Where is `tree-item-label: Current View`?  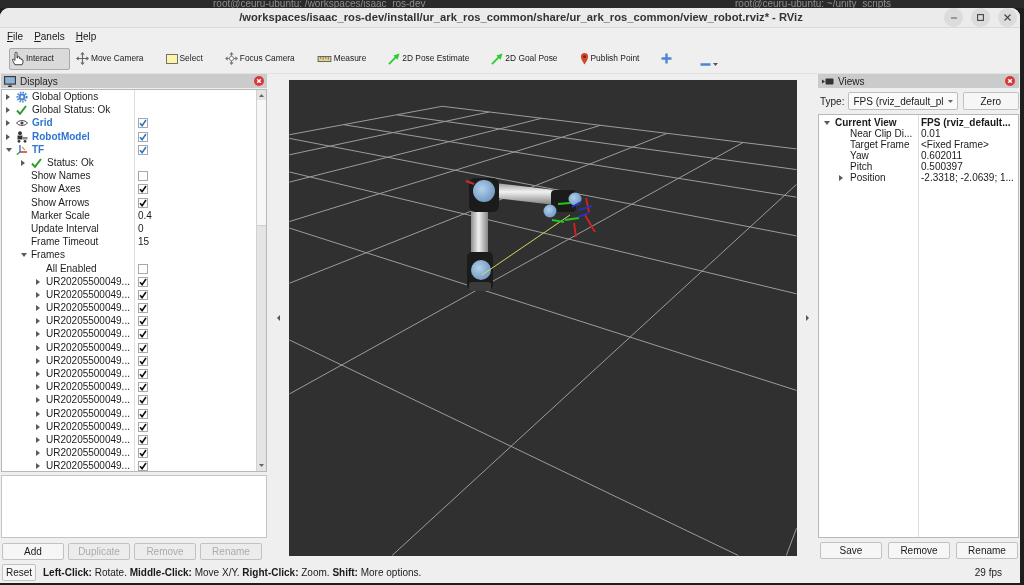 tree-item-label: Current View is located at coordinates (866, 122).